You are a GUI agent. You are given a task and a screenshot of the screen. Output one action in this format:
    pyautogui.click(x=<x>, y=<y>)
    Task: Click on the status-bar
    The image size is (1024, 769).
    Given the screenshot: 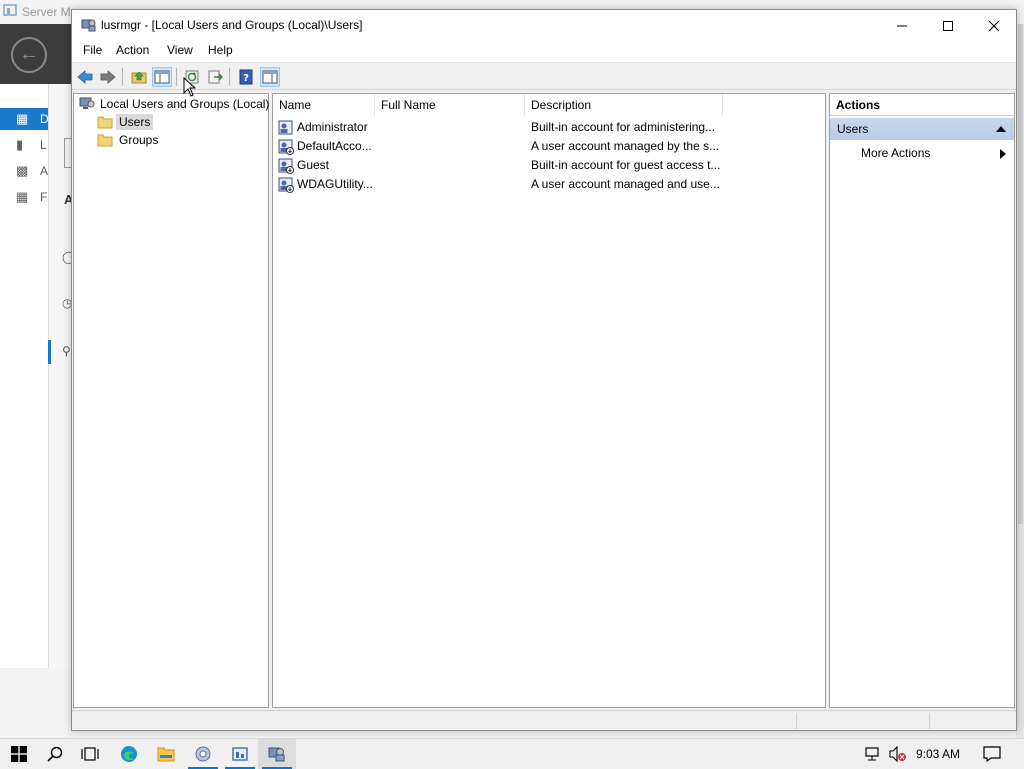 What is the action you would take?
    pyautogui.click(x=544, y=720)
    